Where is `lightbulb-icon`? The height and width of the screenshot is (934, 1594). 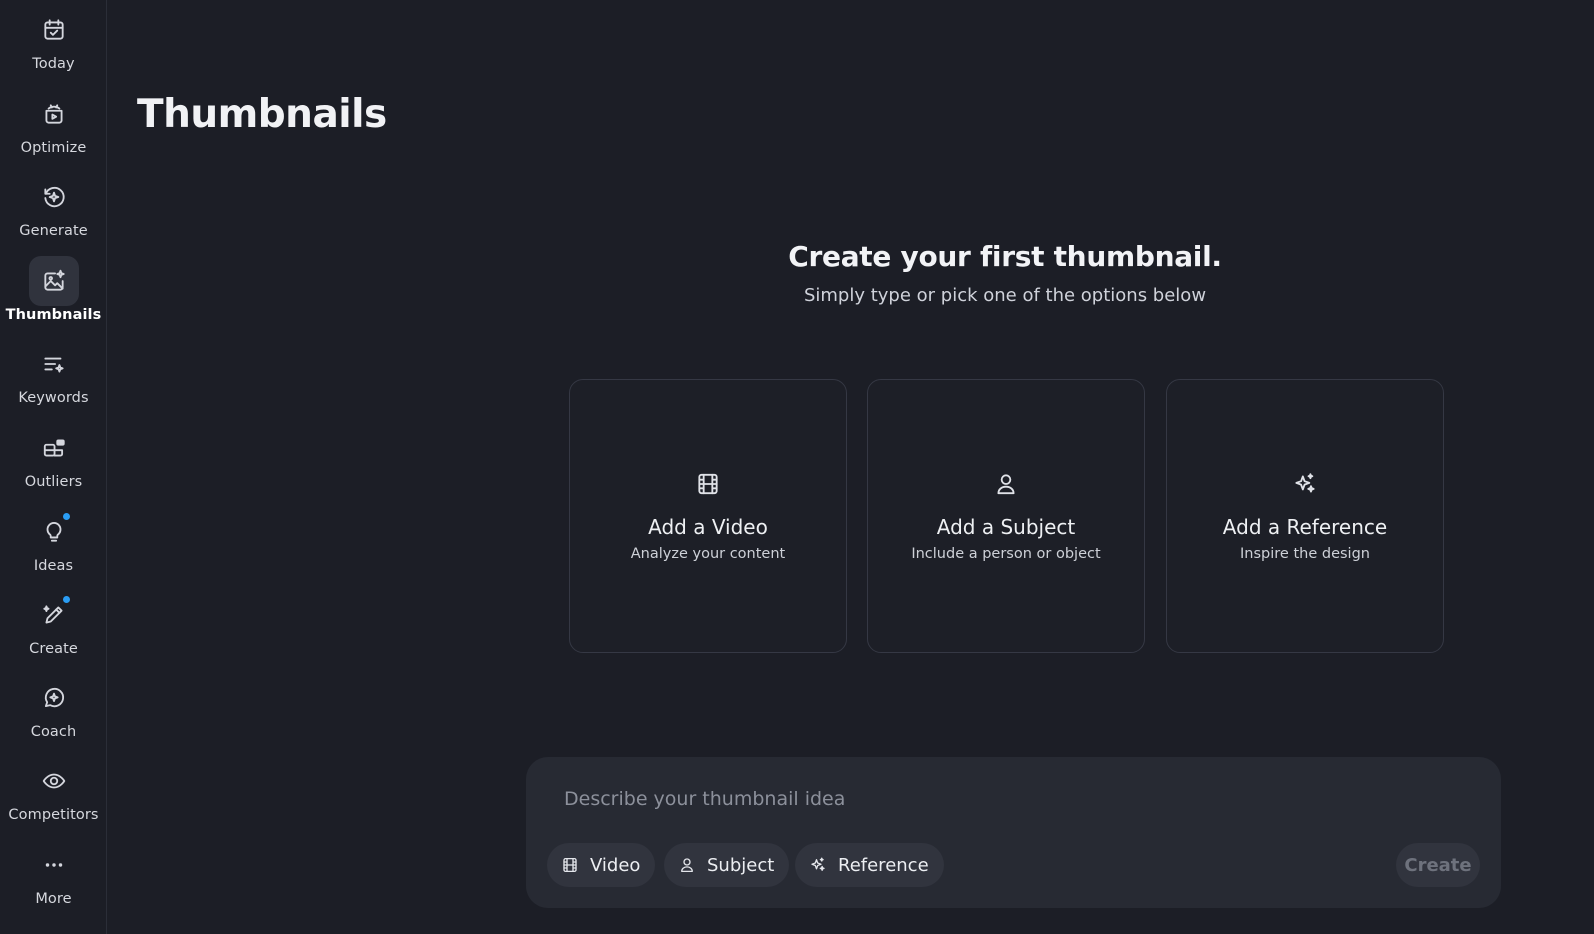 lightbulb-icon is located at coordinates (54, 532).